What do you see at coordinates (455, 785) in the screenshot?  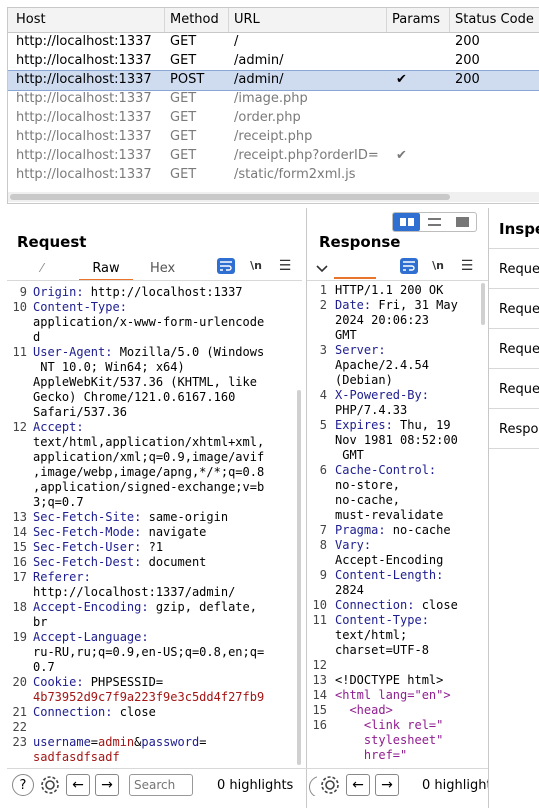 I see `response-highlights-count: 0 highlights` at bounding box center [455, 785].